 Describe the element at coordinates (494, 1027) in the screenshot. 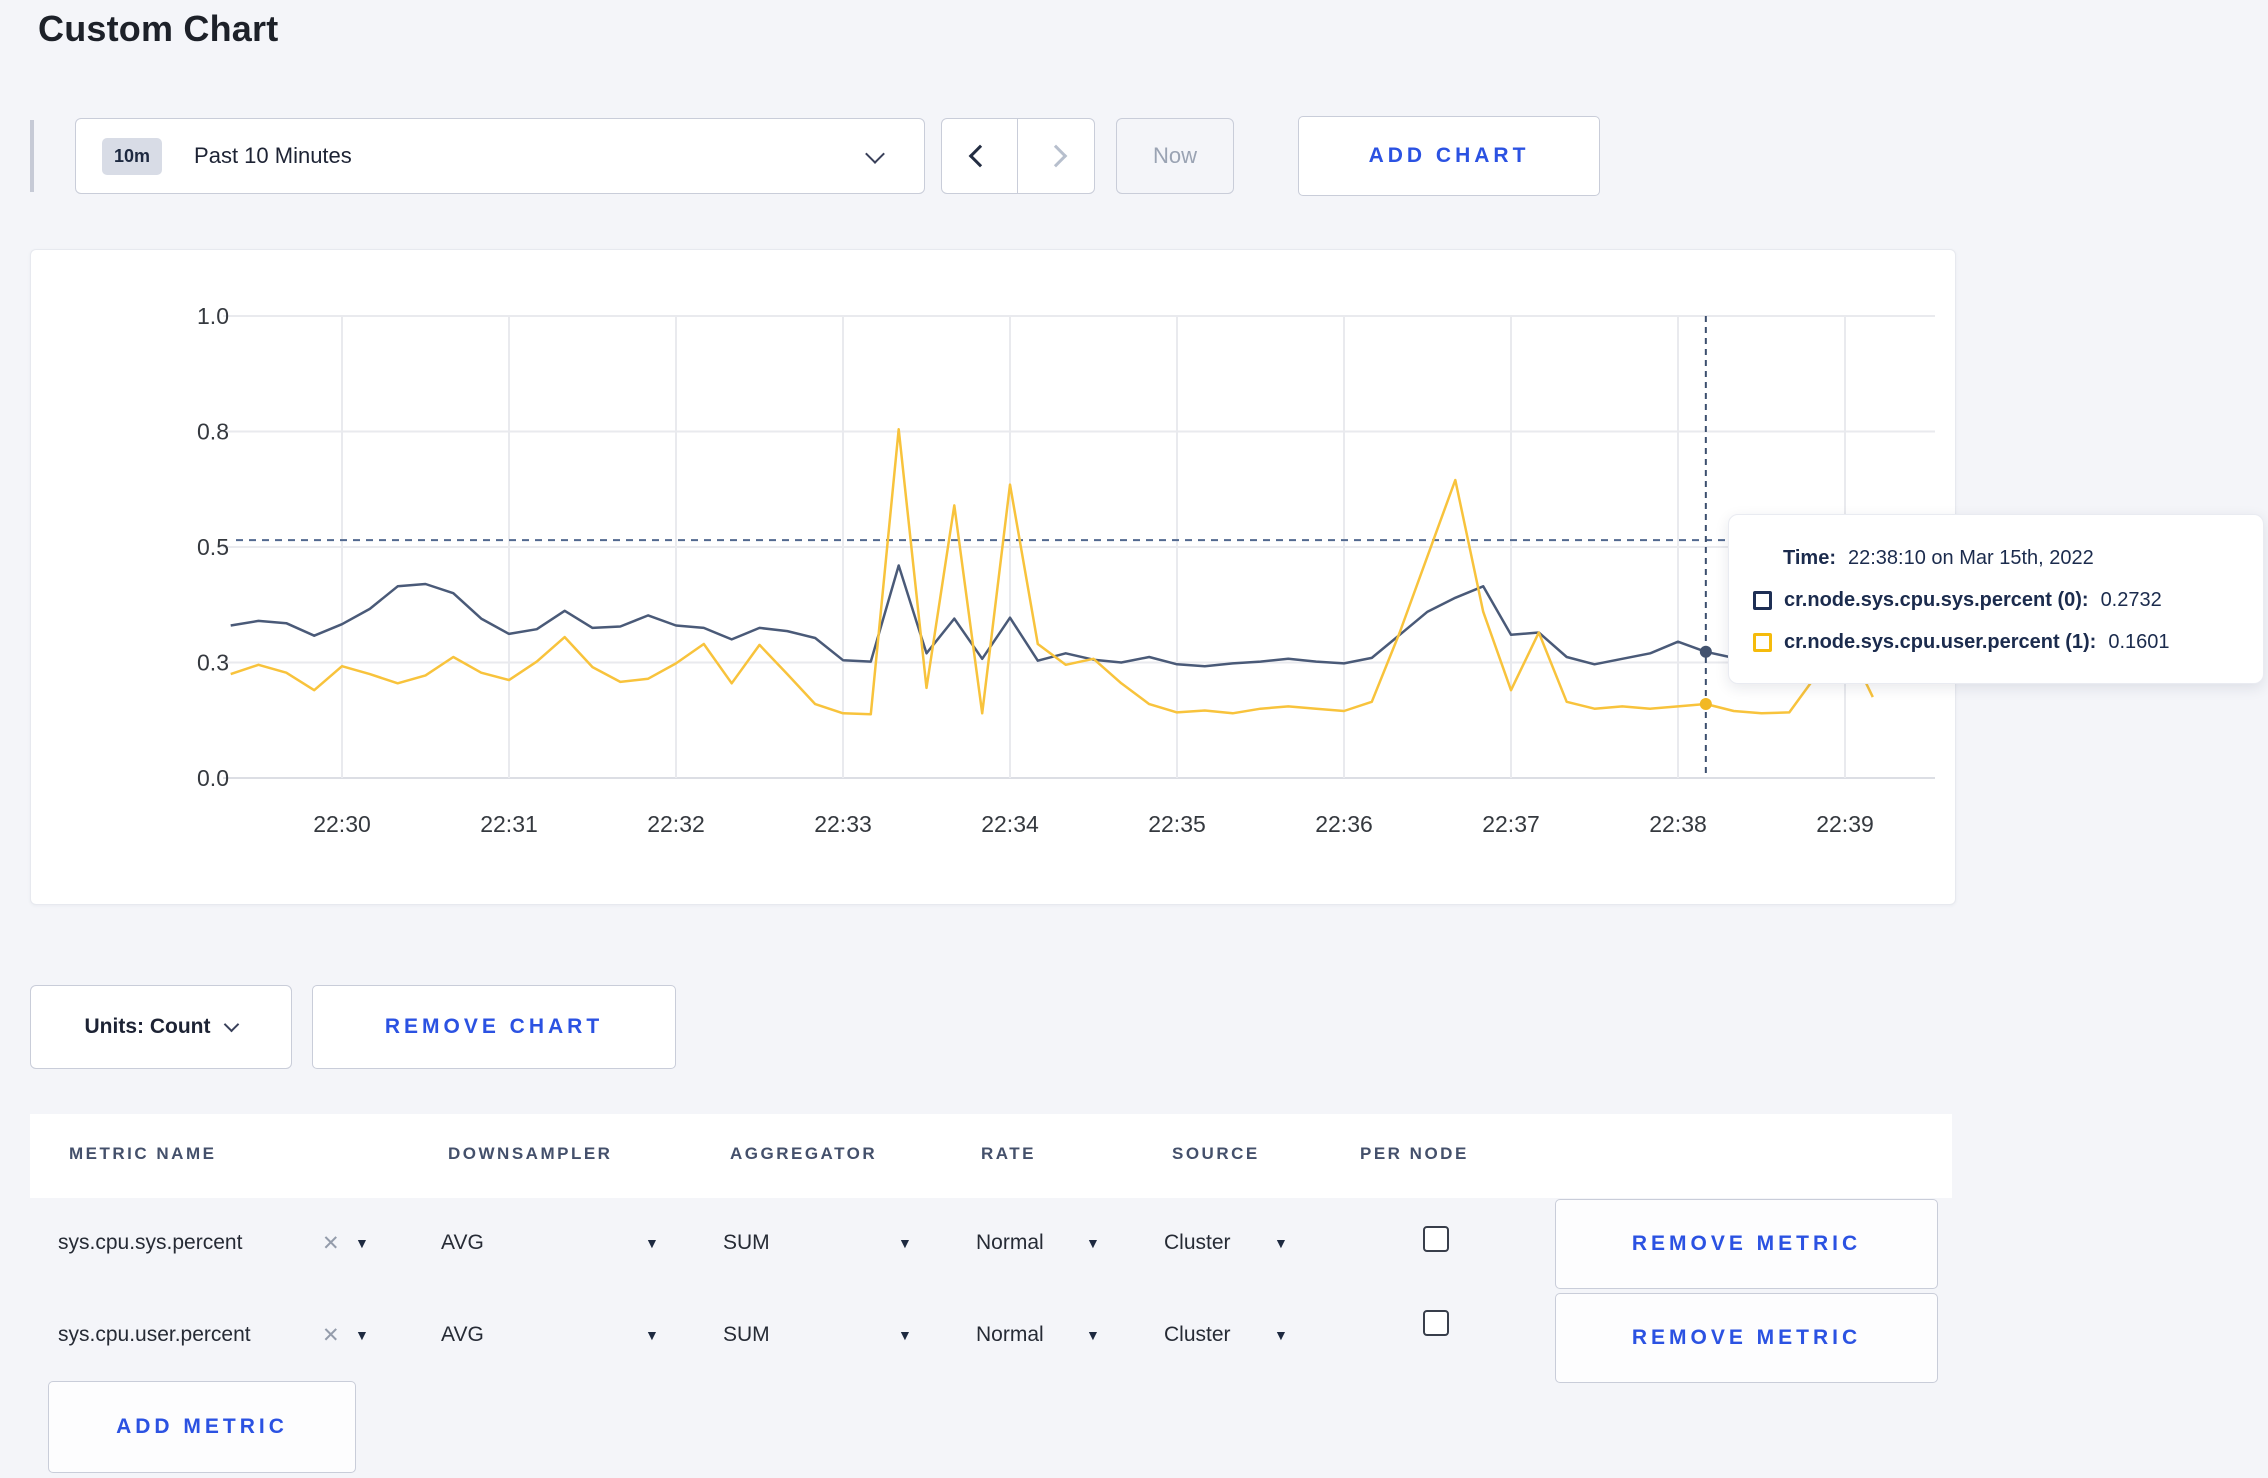

I see `remove-chart-button: REMOVE CHART` at that location.